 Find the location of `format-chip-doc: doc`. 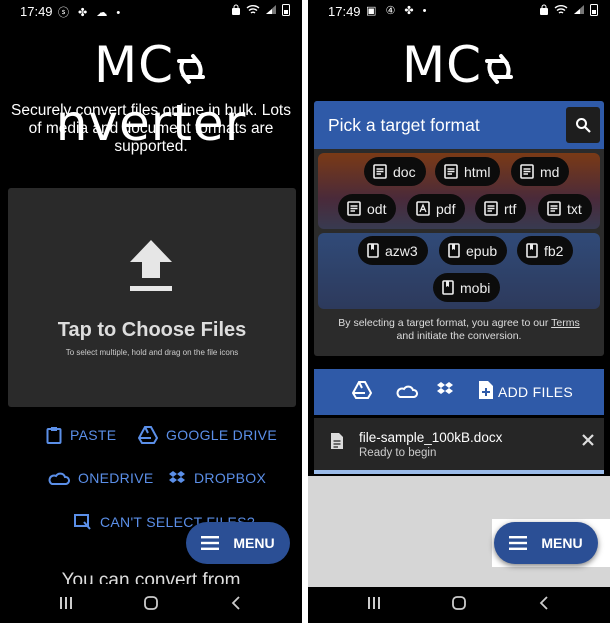

format-chip-doc: doc is located at coordinates (395, 171).